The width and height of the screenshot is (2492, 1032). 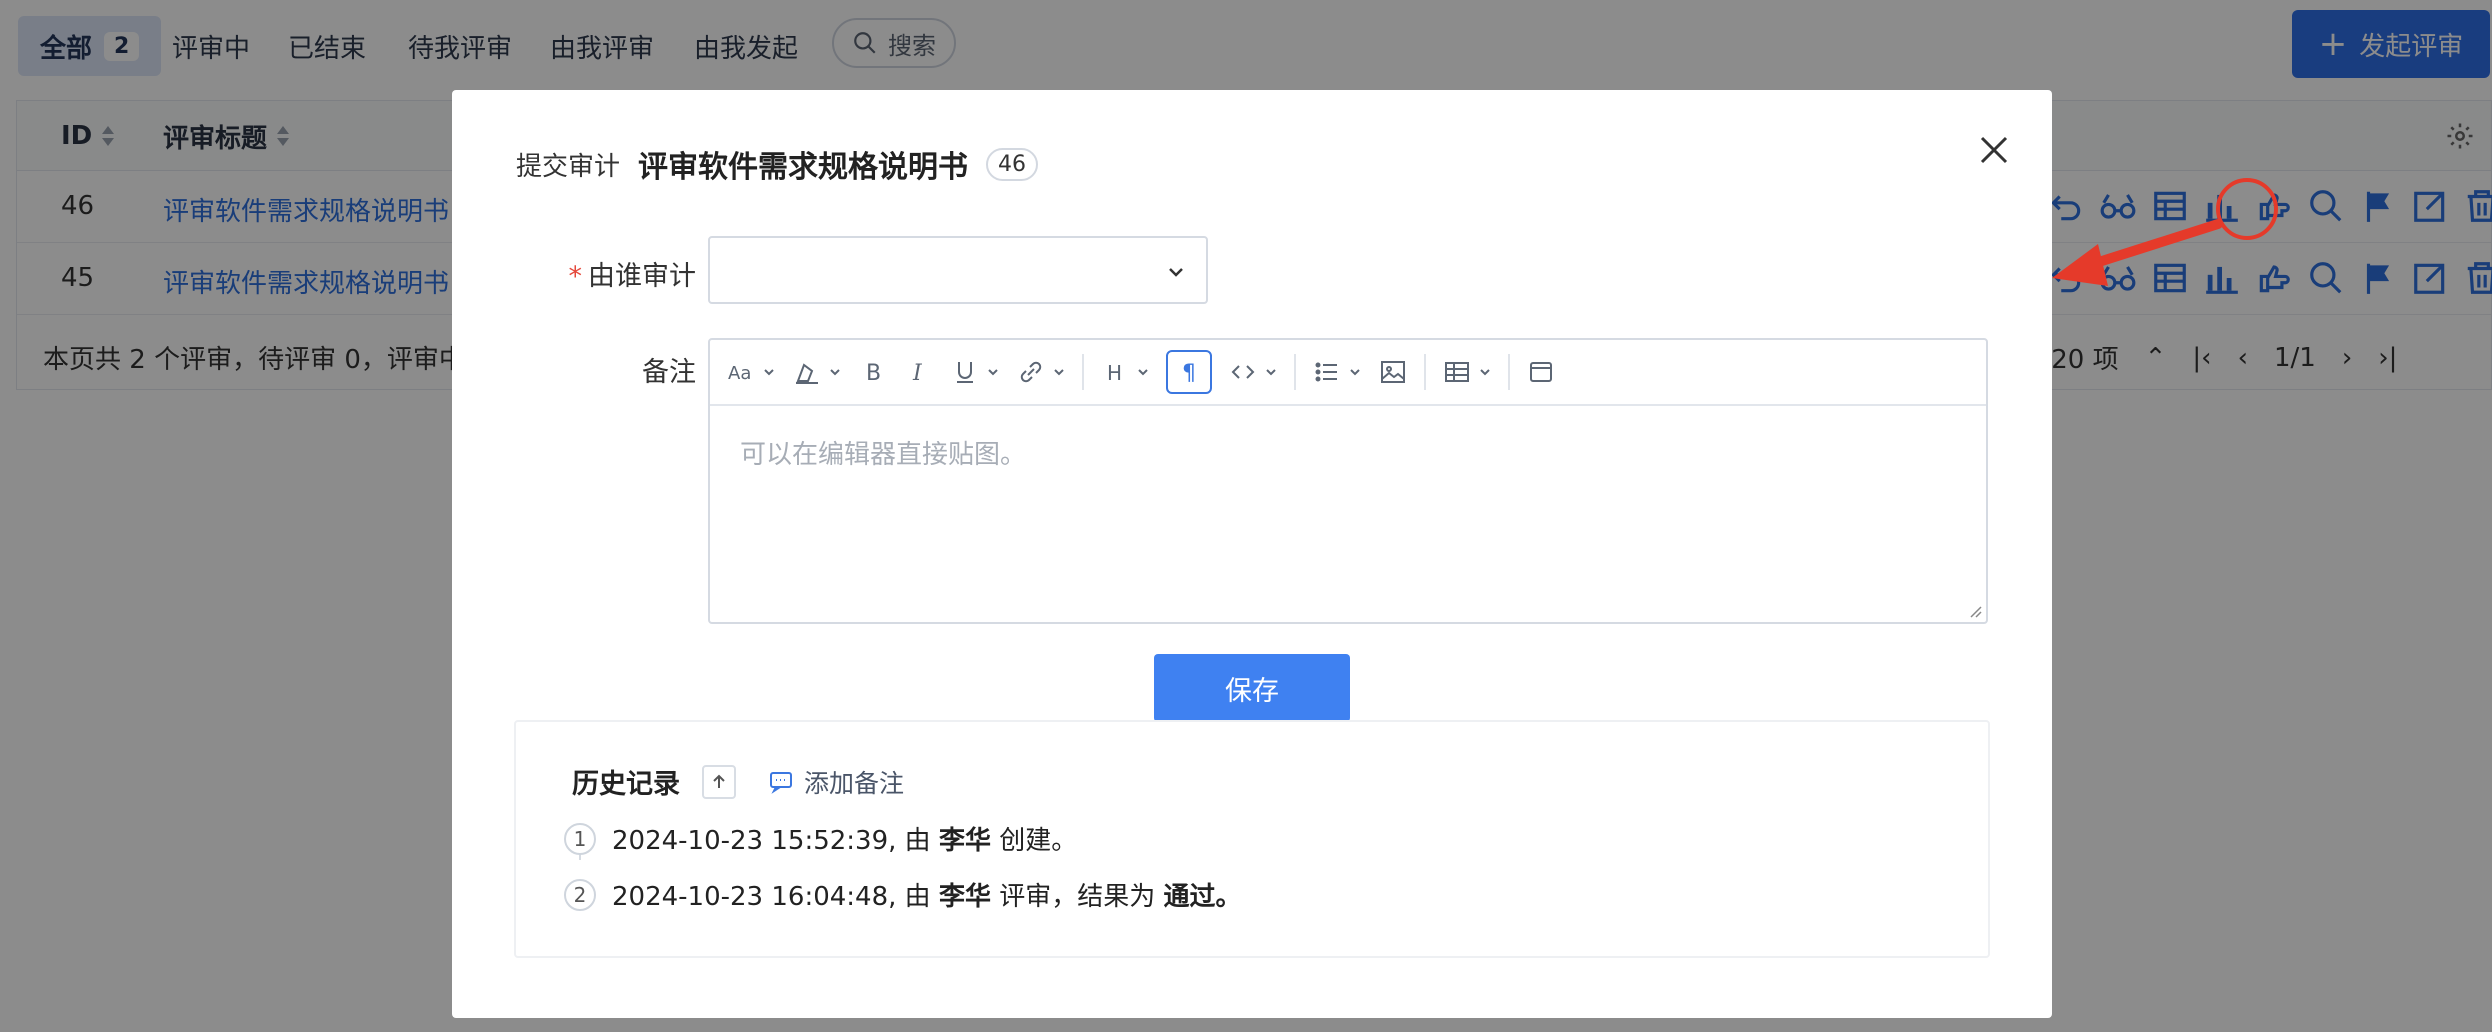 I want to click on fullscreen-button, so click(x=1541, y=372).